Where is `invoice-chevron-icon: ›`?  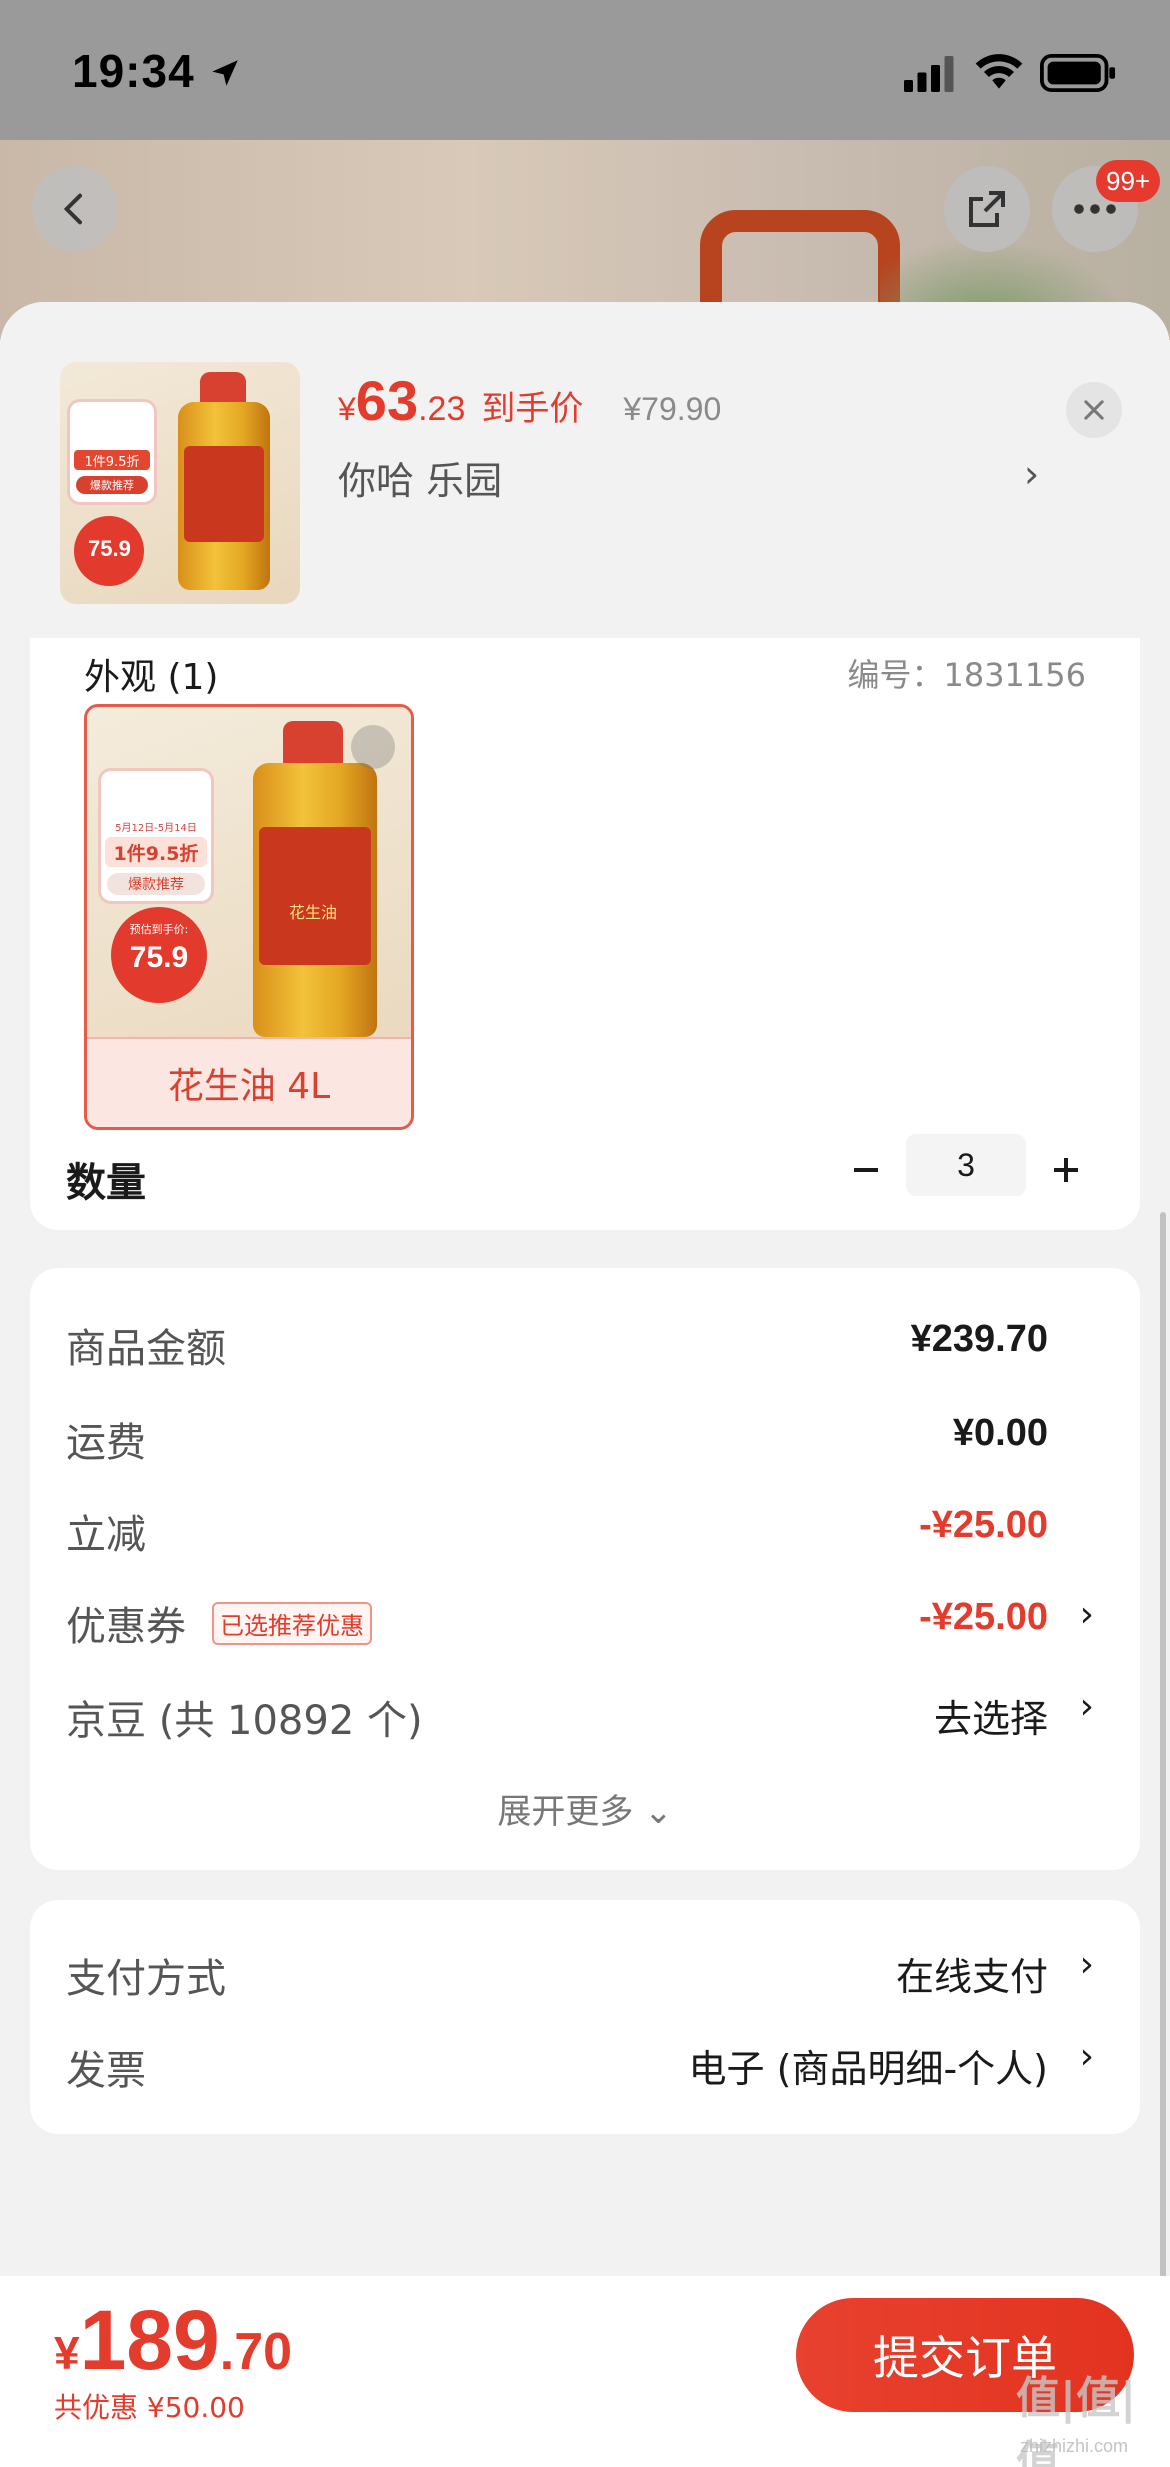 invoice-chevron-icon: › is located at coordinates (1086, 2056).